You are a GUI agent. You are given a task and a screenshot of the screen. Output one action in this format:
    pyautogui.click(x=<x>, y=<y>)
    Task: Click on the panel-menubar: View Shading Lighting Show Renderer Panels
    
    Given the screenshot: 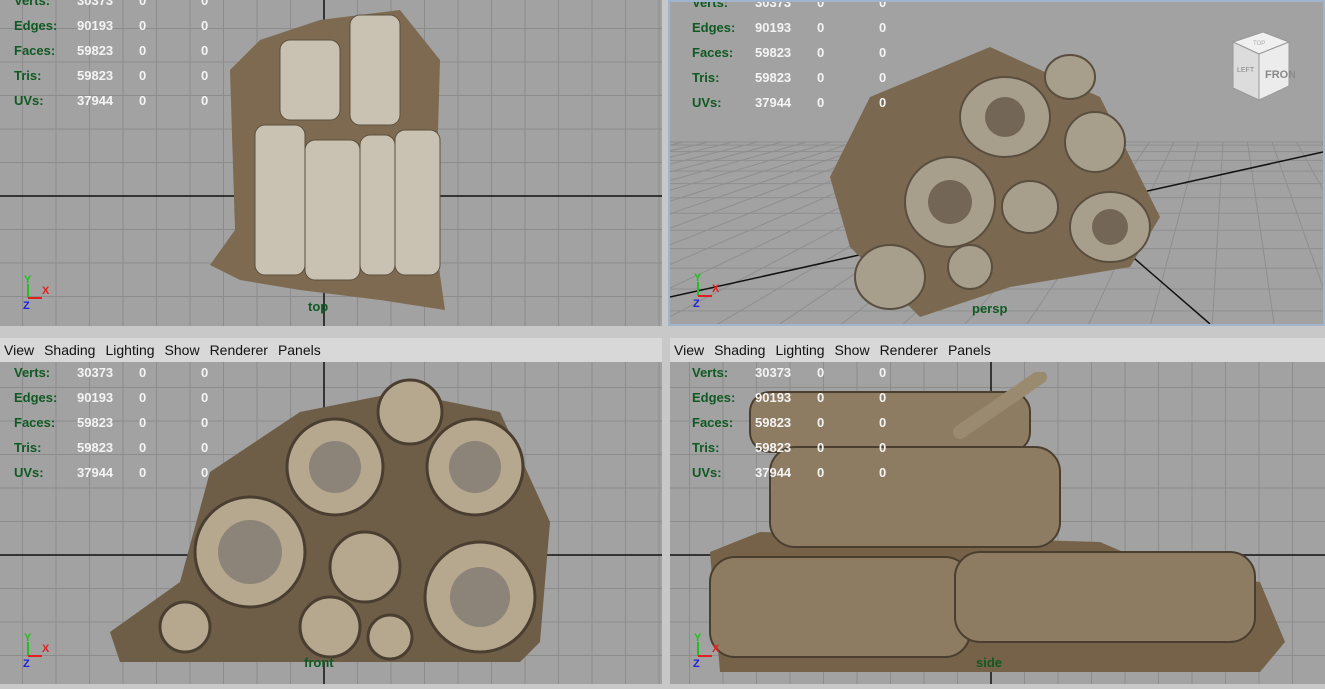 What is the action you would take?
    pyautogui.click(x=997, y=350)
    